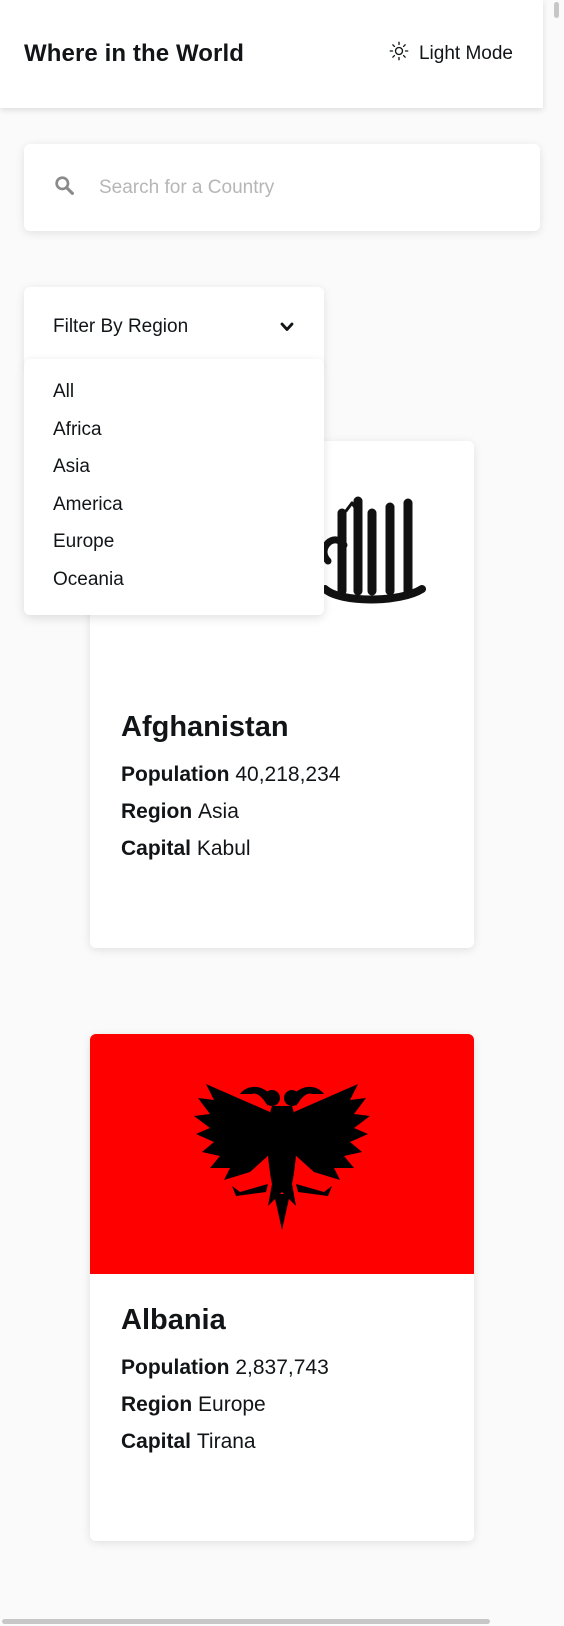 Image resolution: width=564 pixels, height=1626 pixels. I want to click on population-row: Population 40,218,234, so click(282, 774).